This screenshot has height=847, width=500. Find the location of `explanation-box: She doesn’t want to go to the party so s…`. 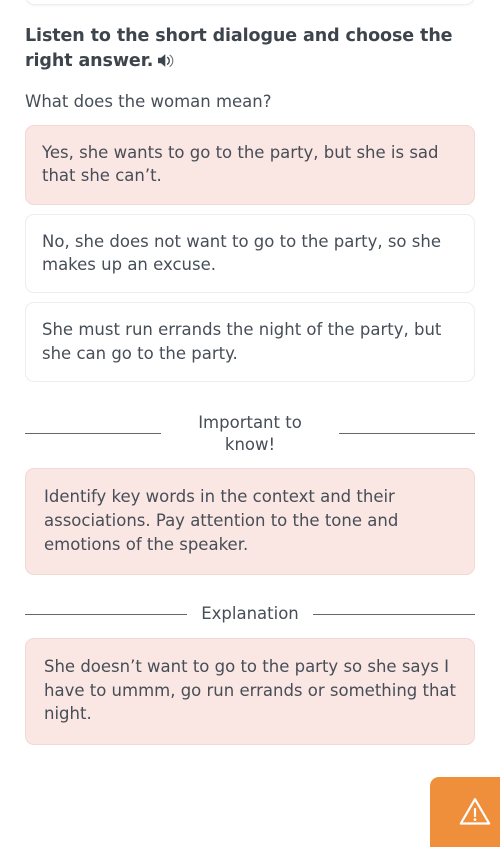

explanation-box: She doesn’t want to go to the party so s… is located at coordinates (250, 691).